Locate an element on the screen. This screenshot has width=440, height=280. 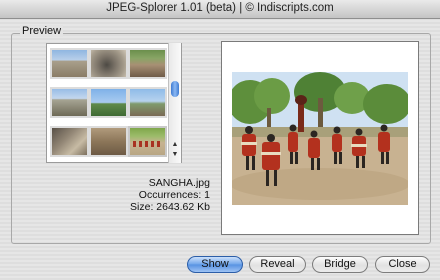
thumbnail-dancers-decoration is located at coordinates (147, 144).